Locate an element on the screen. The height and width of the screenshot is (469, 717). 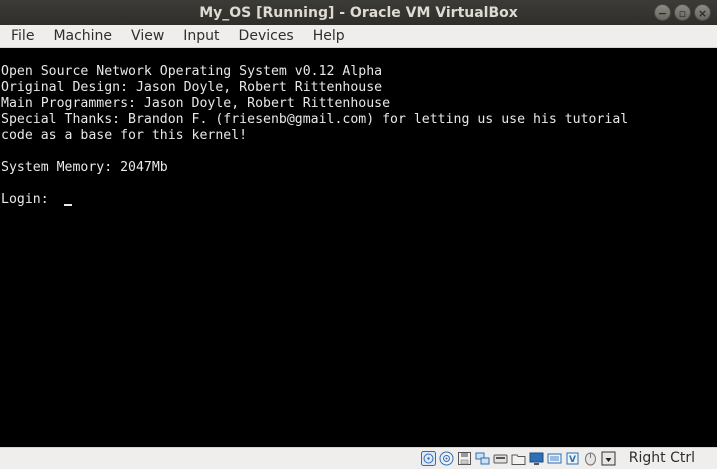
optical-drive-icon is located at coordinates (428, 458).